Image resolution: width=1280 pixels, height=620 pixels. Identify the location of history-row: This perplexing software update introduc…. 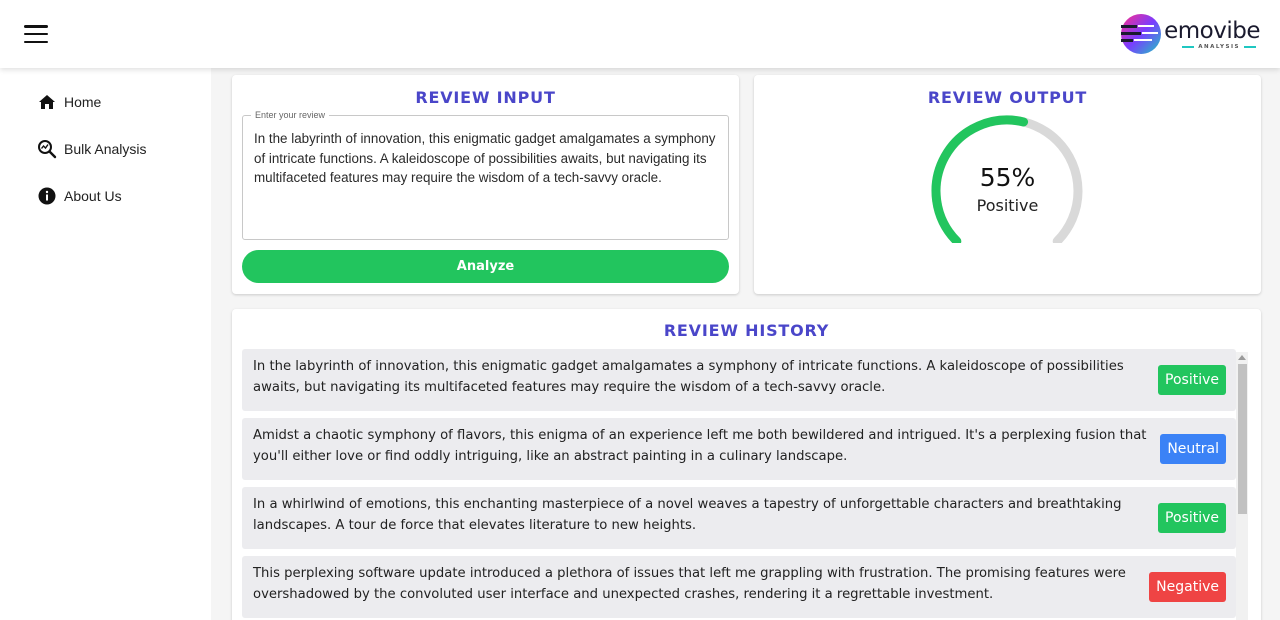
(739, 587).